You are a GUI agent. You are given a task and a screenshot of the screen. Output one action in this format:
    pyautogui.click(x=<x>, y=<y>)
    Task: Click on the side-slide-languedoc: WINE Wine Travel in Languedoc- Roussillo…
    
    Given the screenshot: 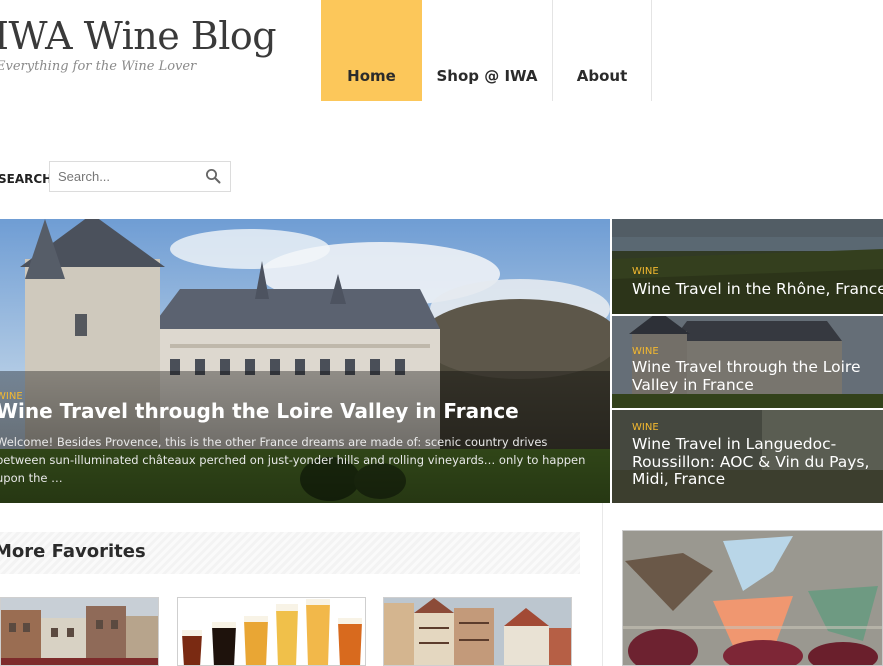 What is the action you would take?
    pyautogui.click(x=747, y=456)
    